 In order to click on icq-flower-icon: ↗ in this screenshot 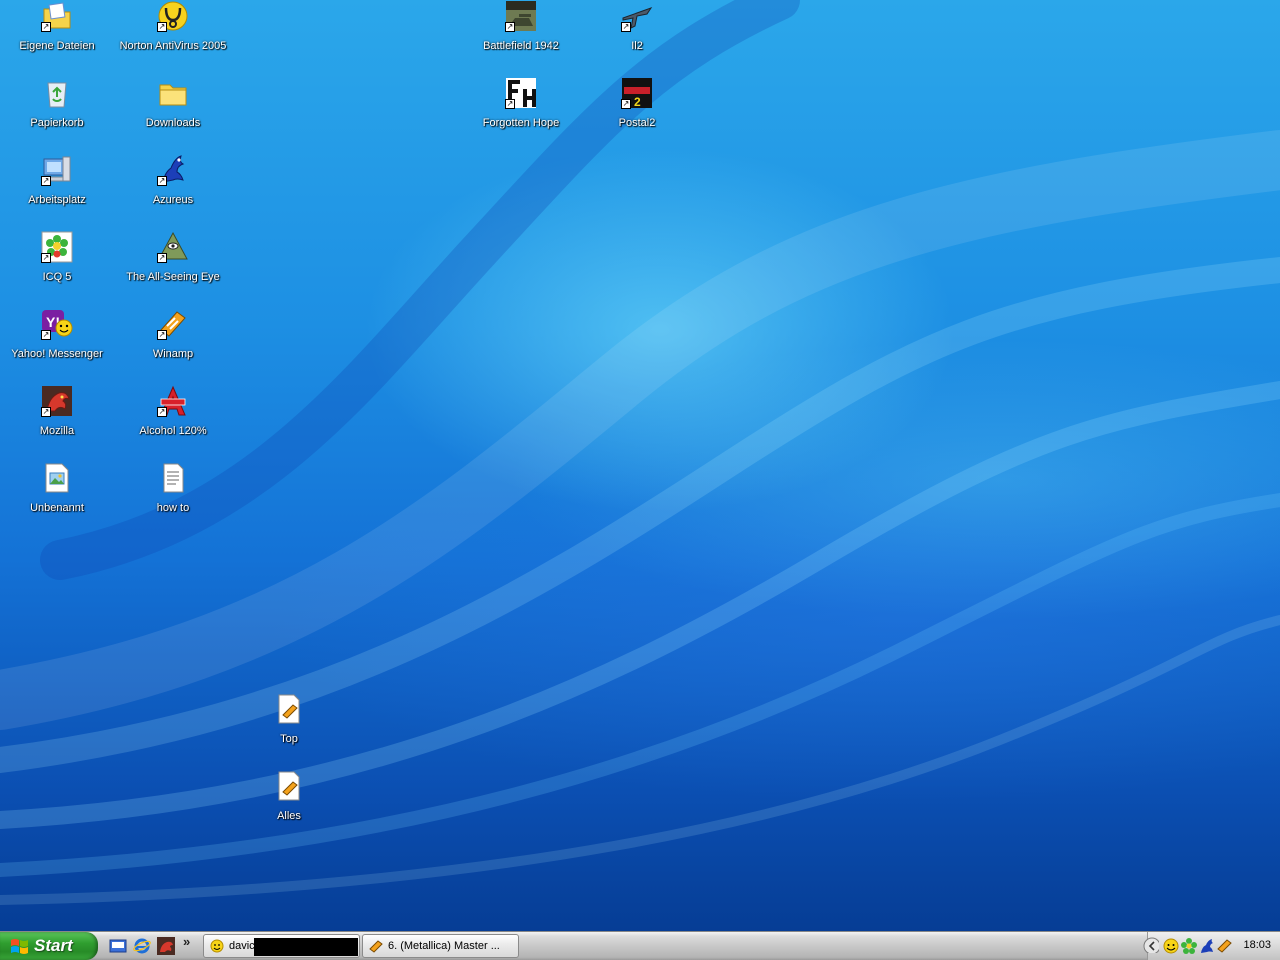, I will do `click(57, 247)`.